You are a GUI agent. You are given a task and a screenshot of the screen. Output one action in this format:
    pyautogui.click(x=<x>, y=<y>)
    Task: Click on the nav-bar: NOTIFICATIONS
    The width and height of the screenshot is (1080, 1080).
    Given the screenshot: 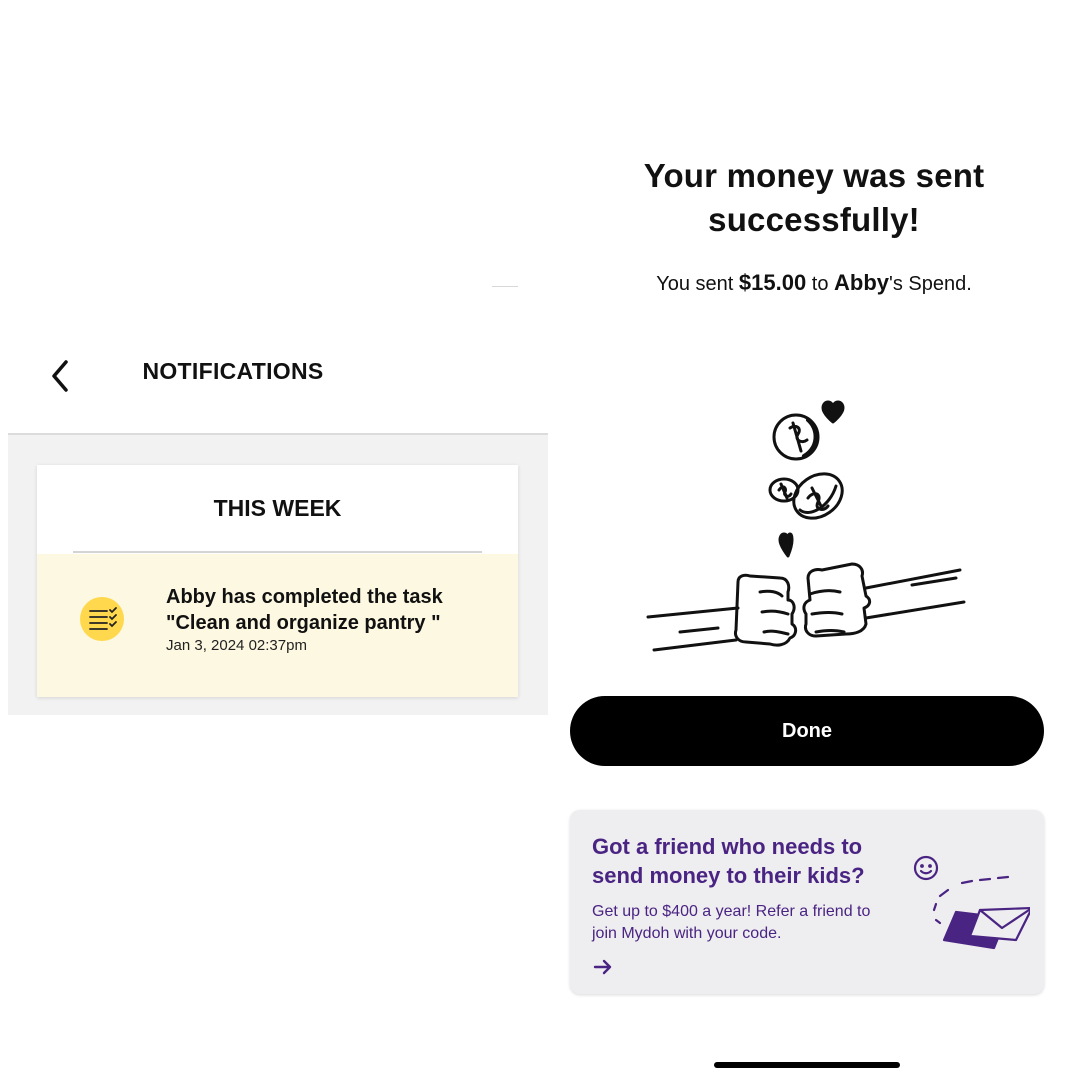 What is the action you would take?
    pyautogui.click(x=278, y=382)
    